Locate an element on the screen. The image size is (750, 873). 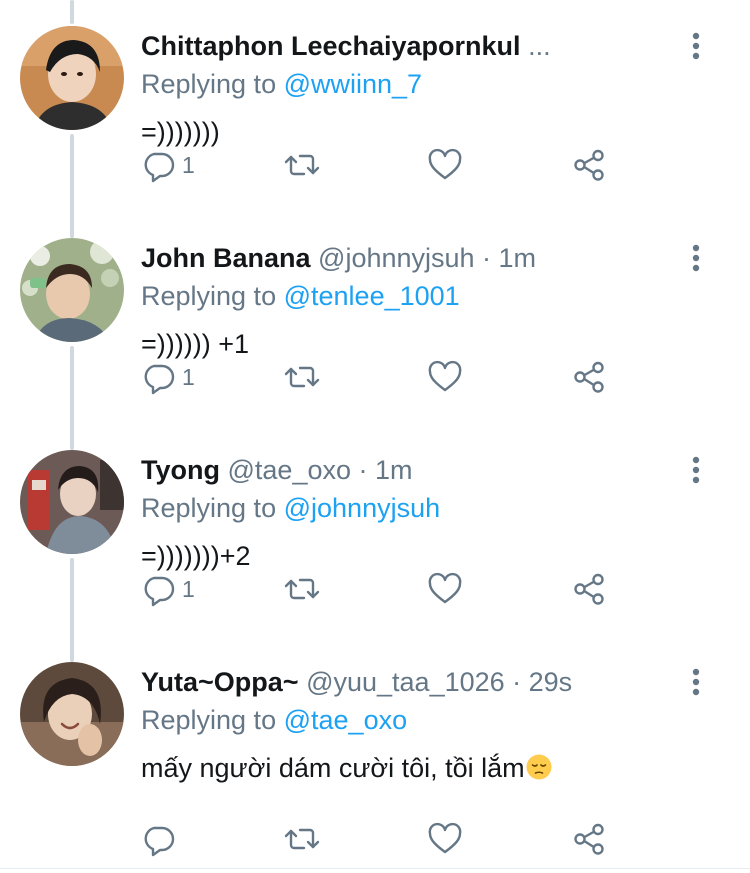
divider is located at coordinates (375, 868).